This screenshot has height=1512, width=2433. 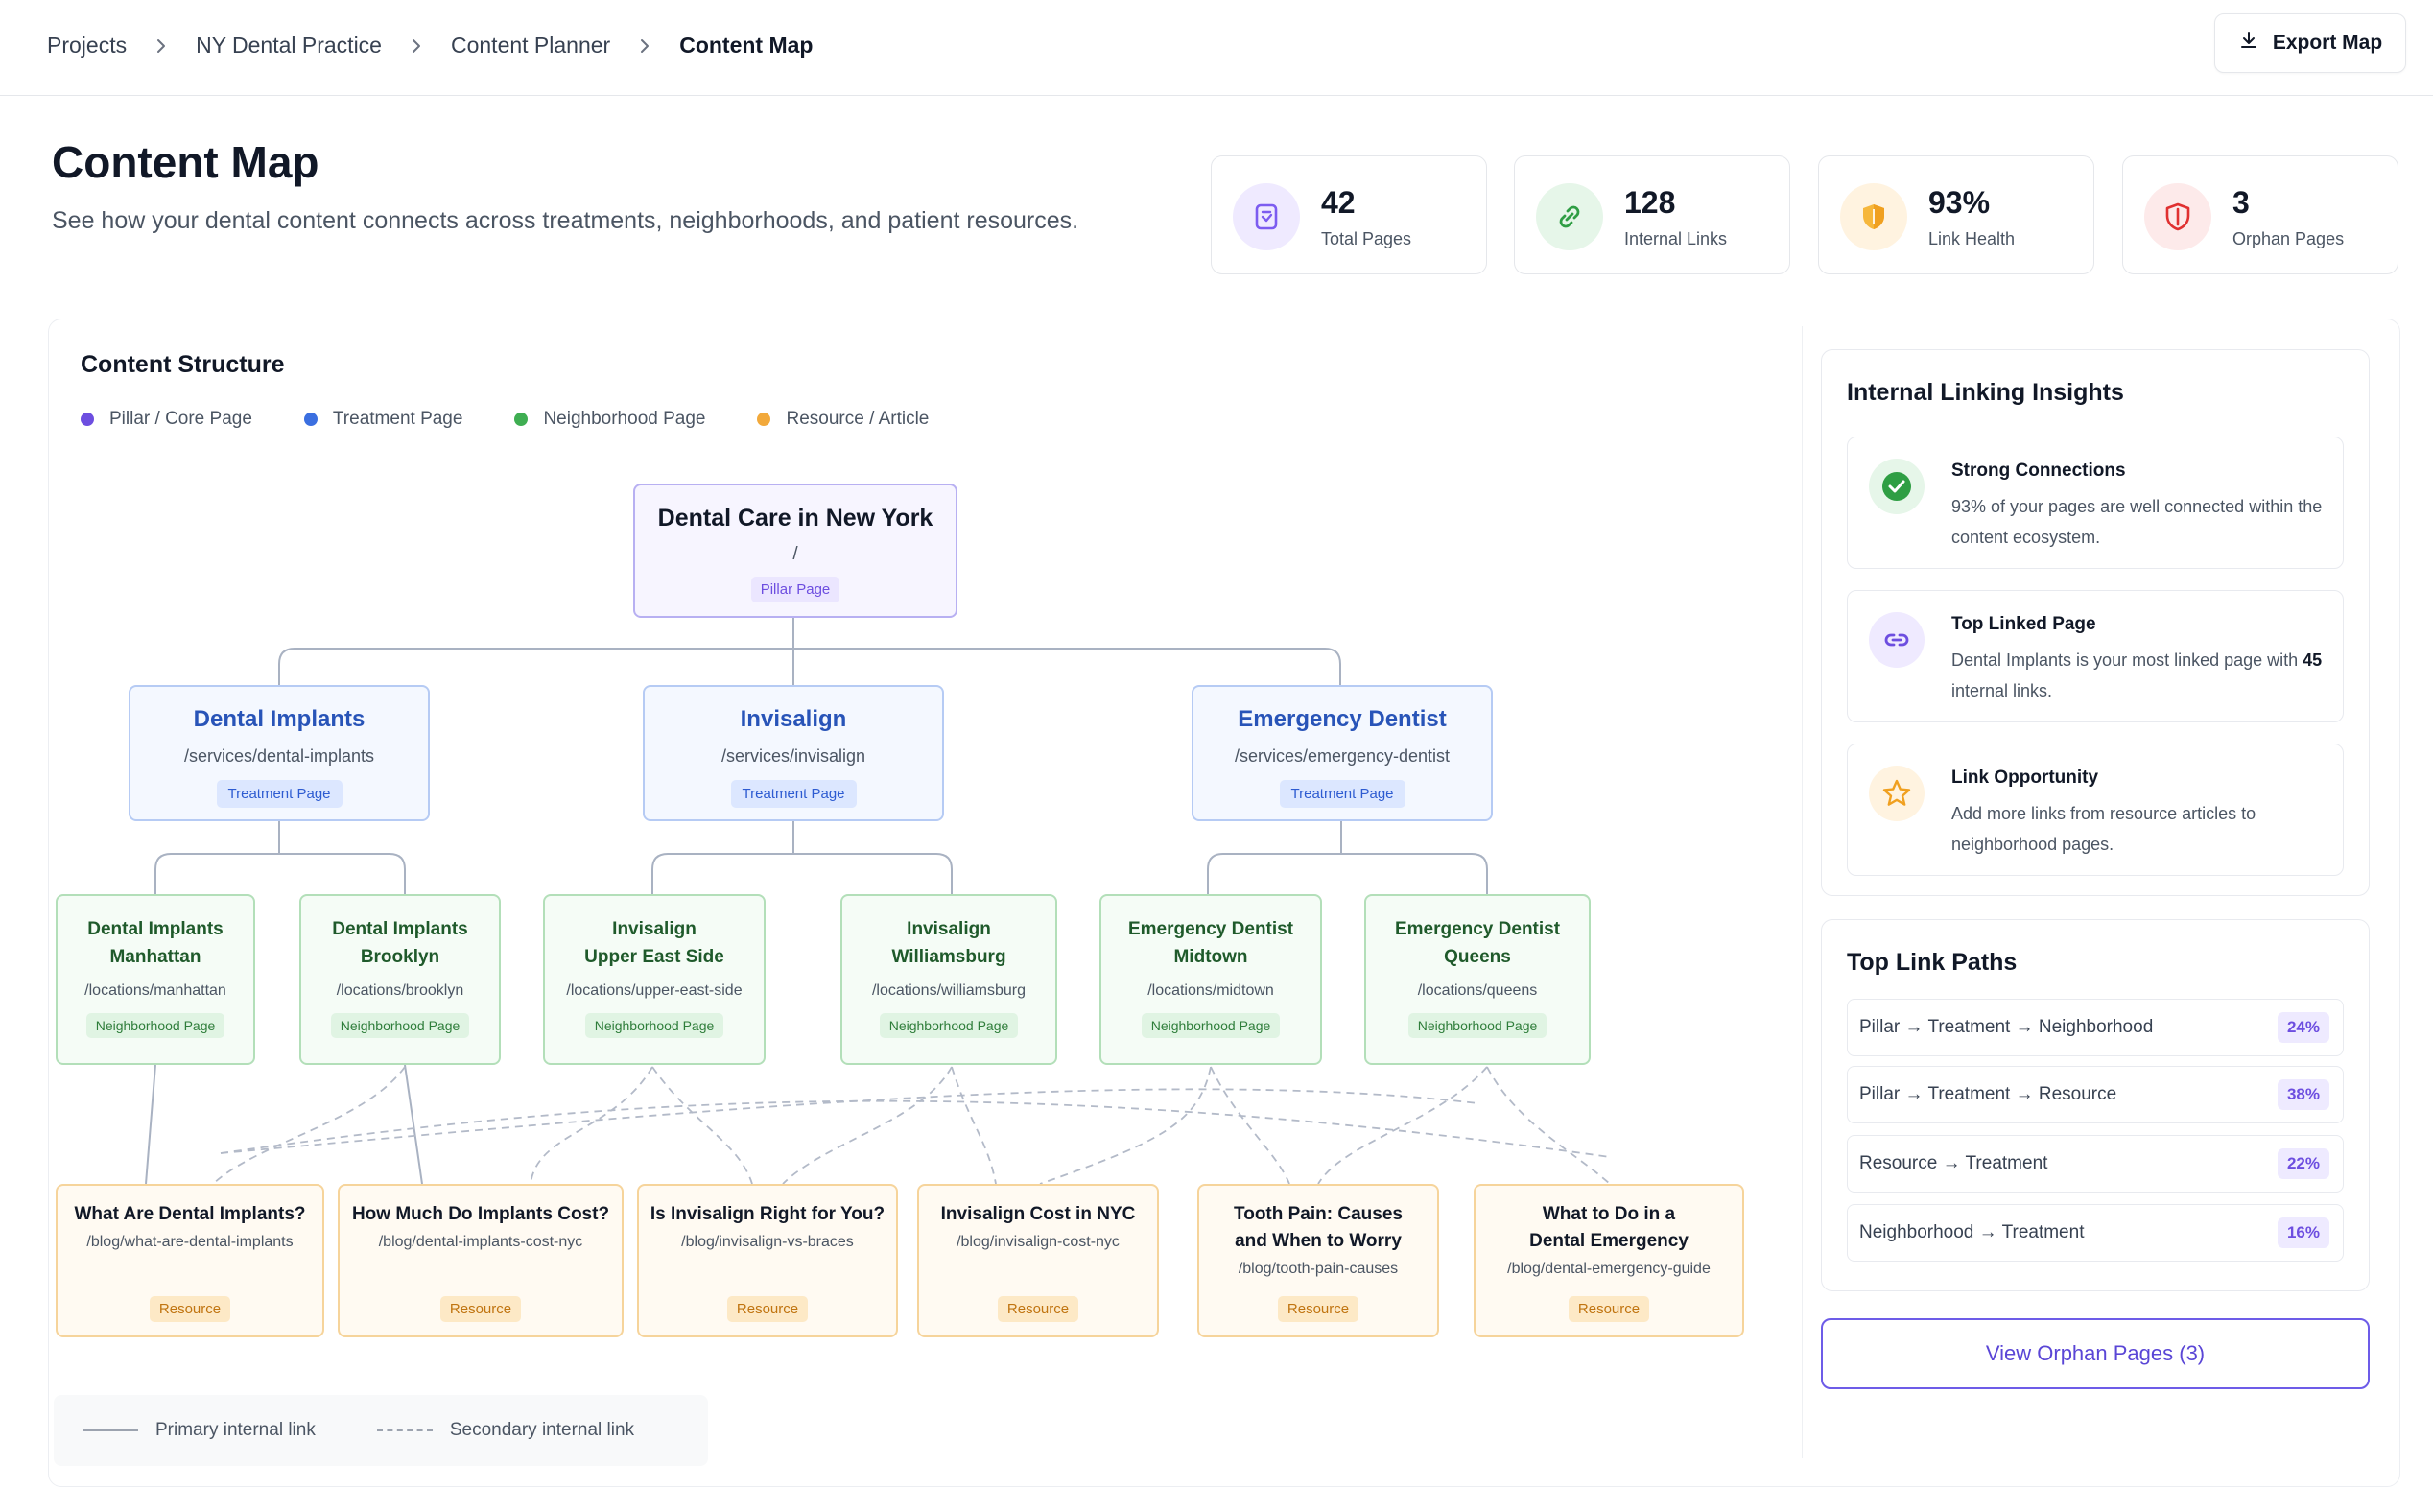 What do you see at coordinates (2303, 1163) in the screenshot?
I see `link-path-percent: 22%` at bounding box center [2303, 1163].